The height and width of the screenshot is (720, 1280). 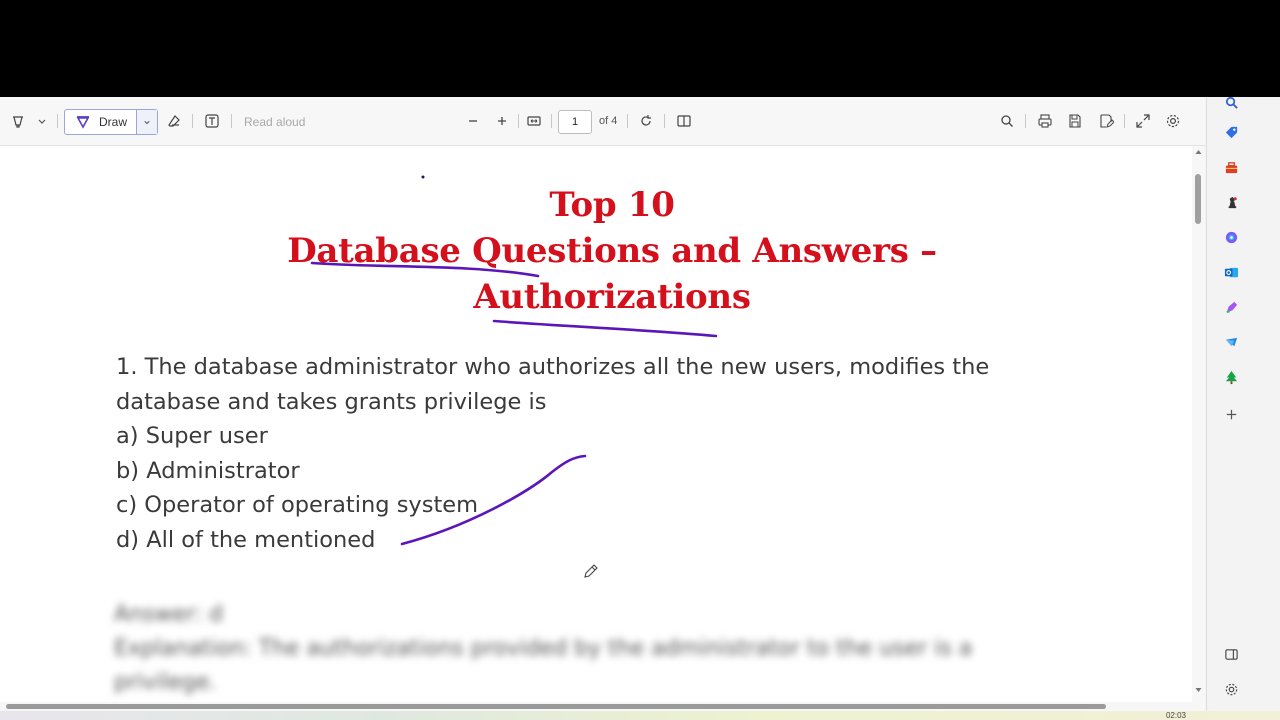 What do you see at coordinates (473, 121) in the screenshot?
I see `zoom-out-icon` at bounding box center [473, 121].